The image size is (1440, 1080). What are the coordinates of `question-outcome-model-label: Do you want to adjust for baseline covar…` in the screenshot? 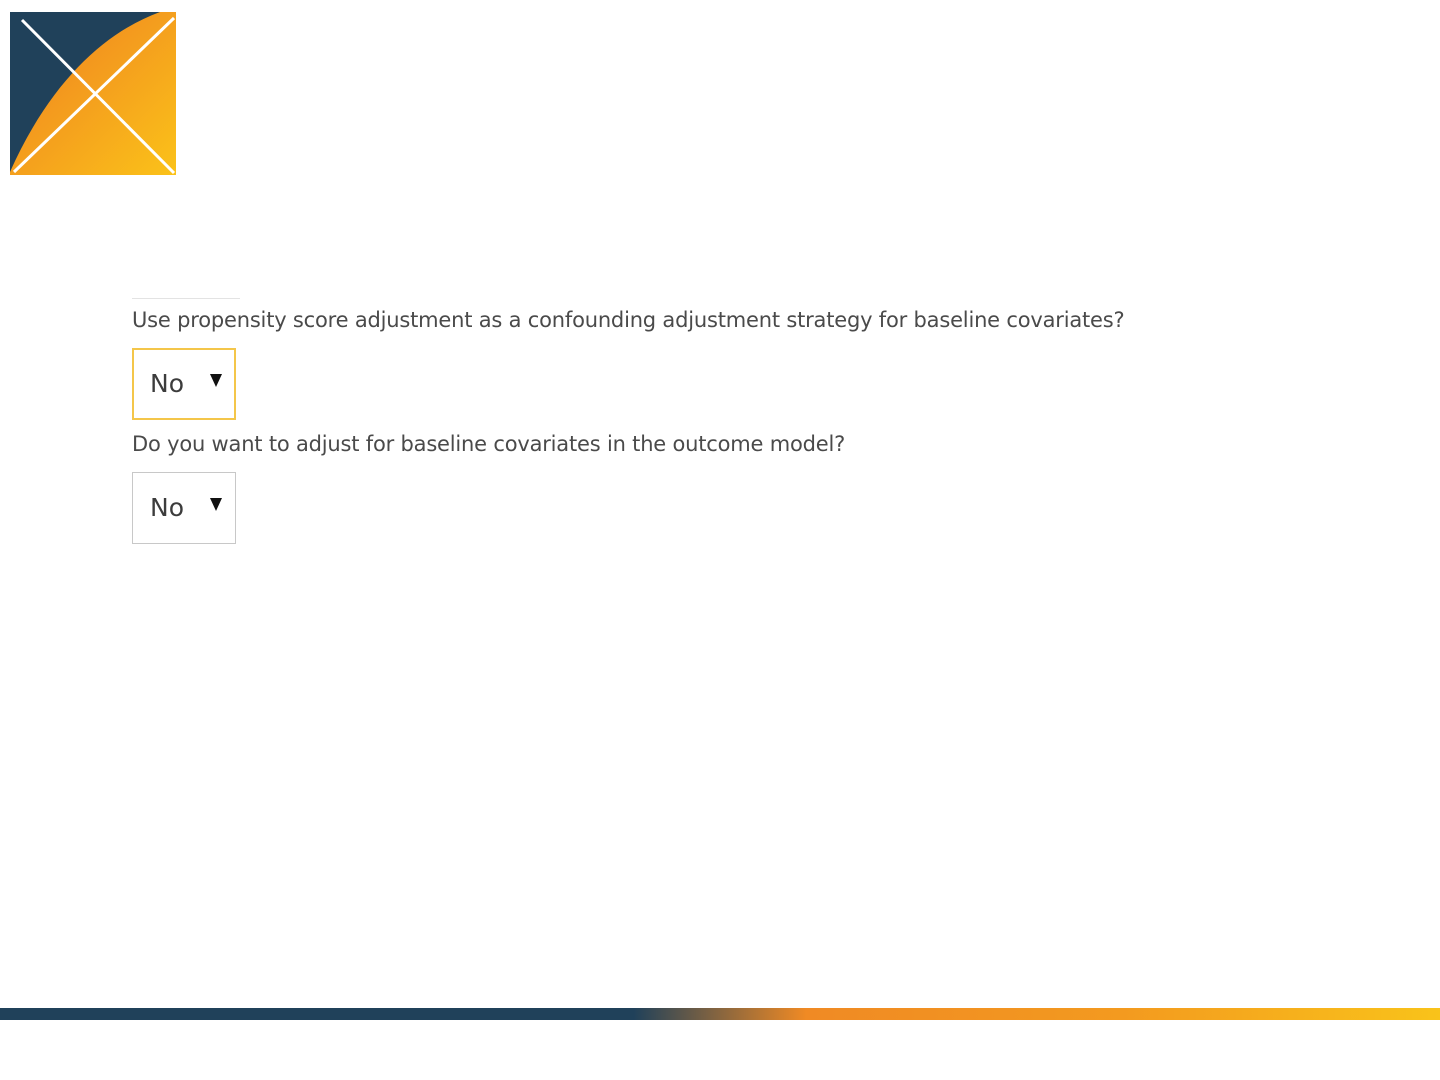 It's located at (489, 444).